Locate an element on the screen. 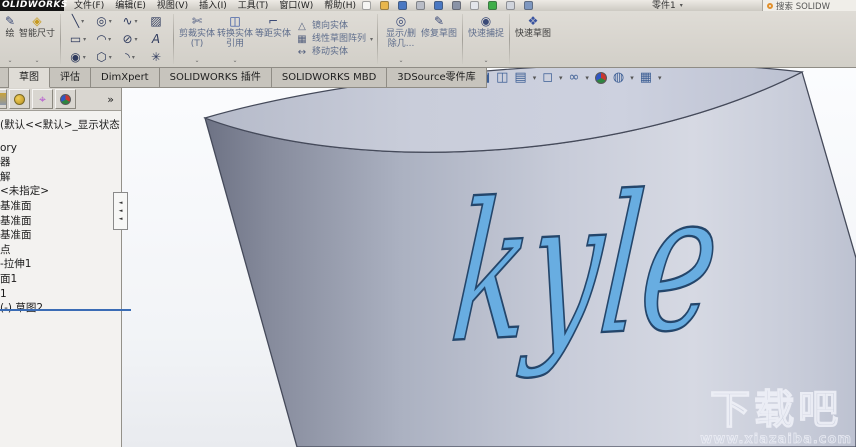 This screenshot has height=447, width=856. fillet-caret-icon: ▾ is located at coordinates (133, 57).